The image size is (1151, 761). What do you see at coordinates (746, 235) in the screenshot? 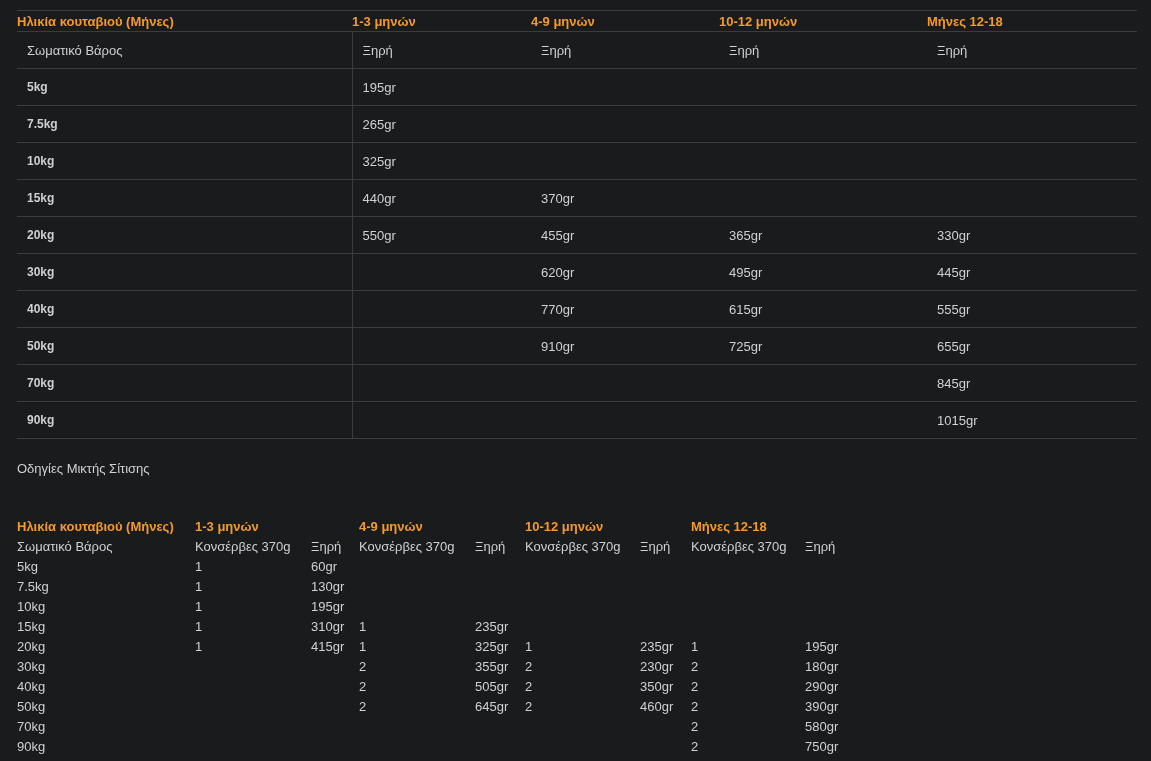
I see `table-cell: 365gr` at bounding box center [746, 235].